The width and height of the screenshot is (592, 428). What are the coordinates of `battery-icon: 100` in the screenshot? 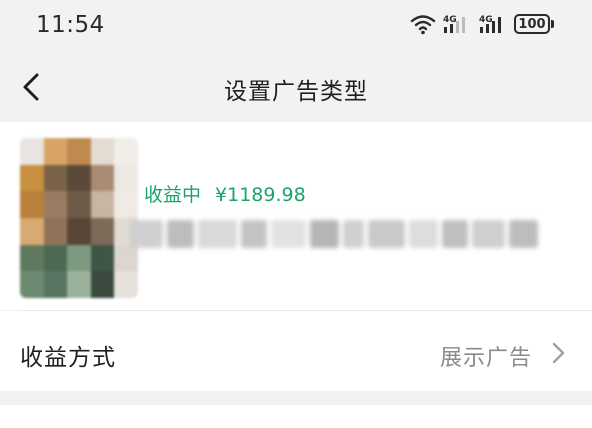 It's located at (534, 24).